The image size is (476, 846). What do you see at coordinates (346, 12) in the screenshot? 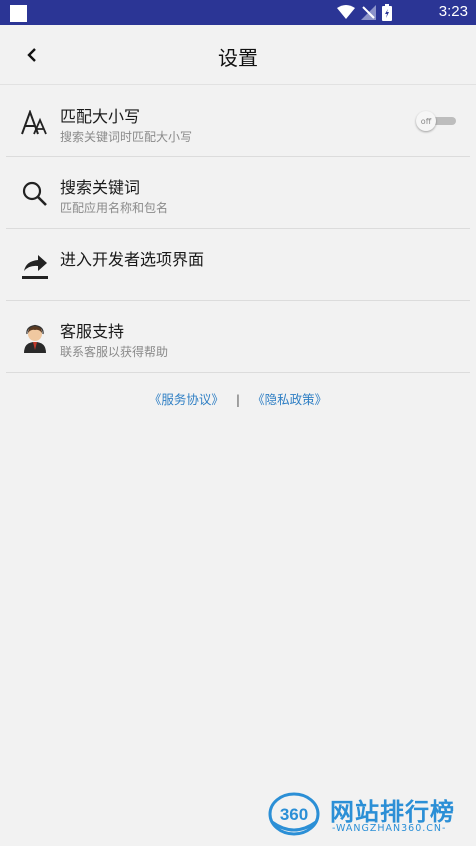
I see `wifi-icon` at bounding box center [346, 12].